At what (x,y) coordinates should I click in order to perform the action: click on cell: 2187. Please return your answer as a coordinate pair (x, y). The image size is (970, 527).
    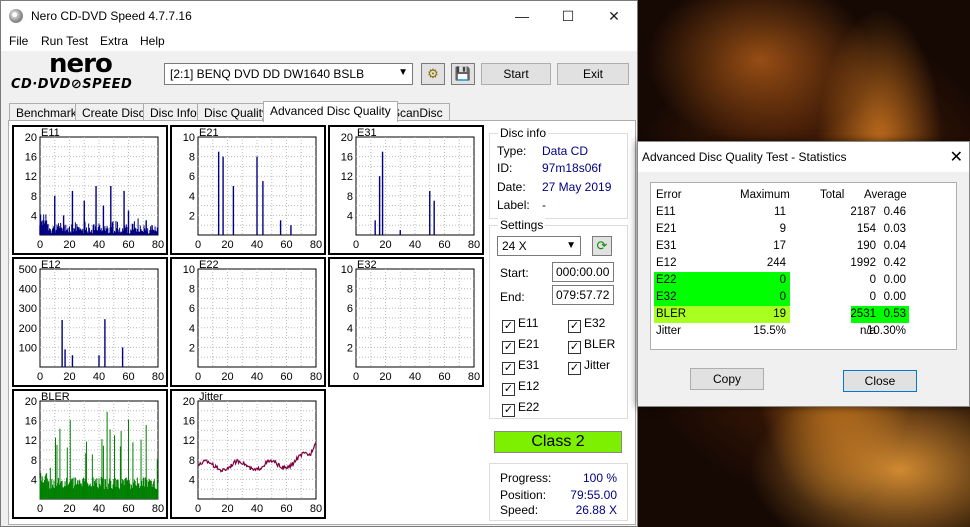
    Looking at the image, I should click on (863, 212).